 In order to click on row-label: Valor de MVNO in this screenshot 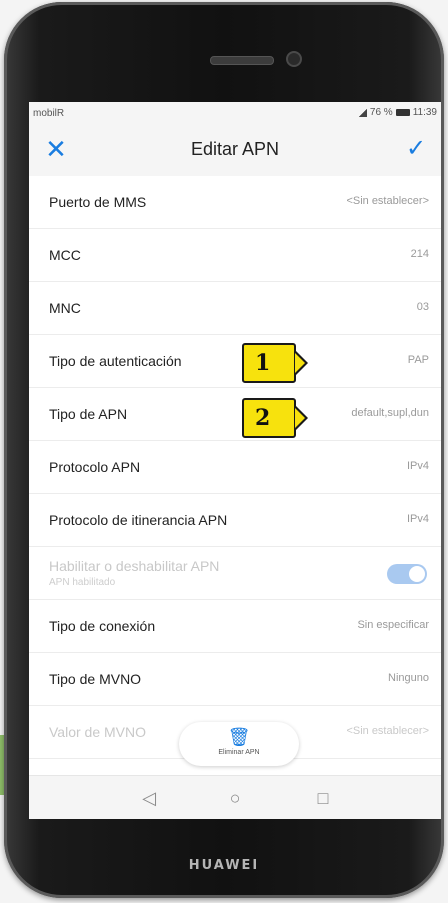, I will do `click(97, 732)`.